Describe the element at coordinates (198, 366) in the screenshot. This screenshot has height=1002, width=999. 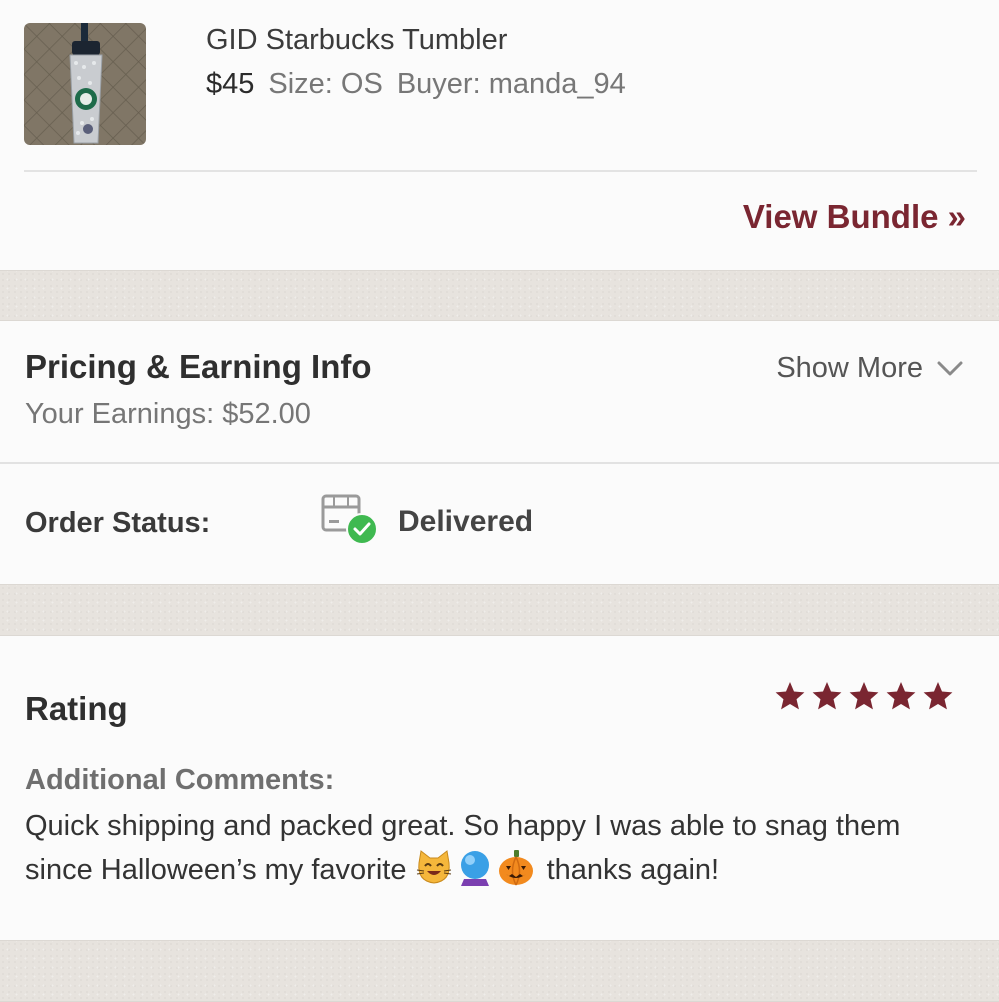
I see `pricing-section-title: Pricing & Earning Info` at that location.